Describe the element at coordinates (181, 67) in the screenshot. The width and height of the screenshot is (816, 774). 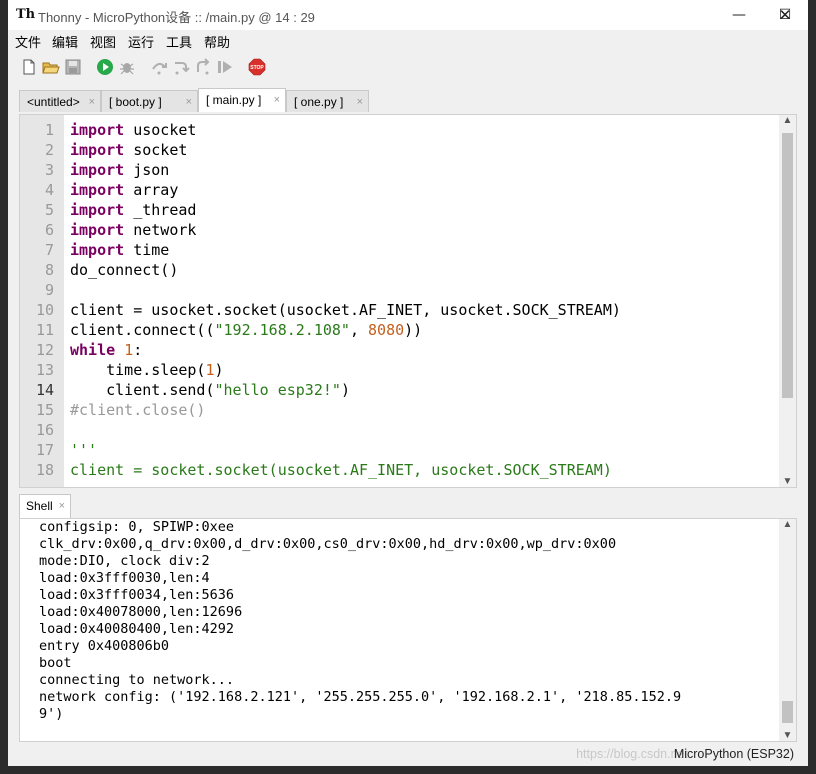
I see `step-into-icon` at that location.